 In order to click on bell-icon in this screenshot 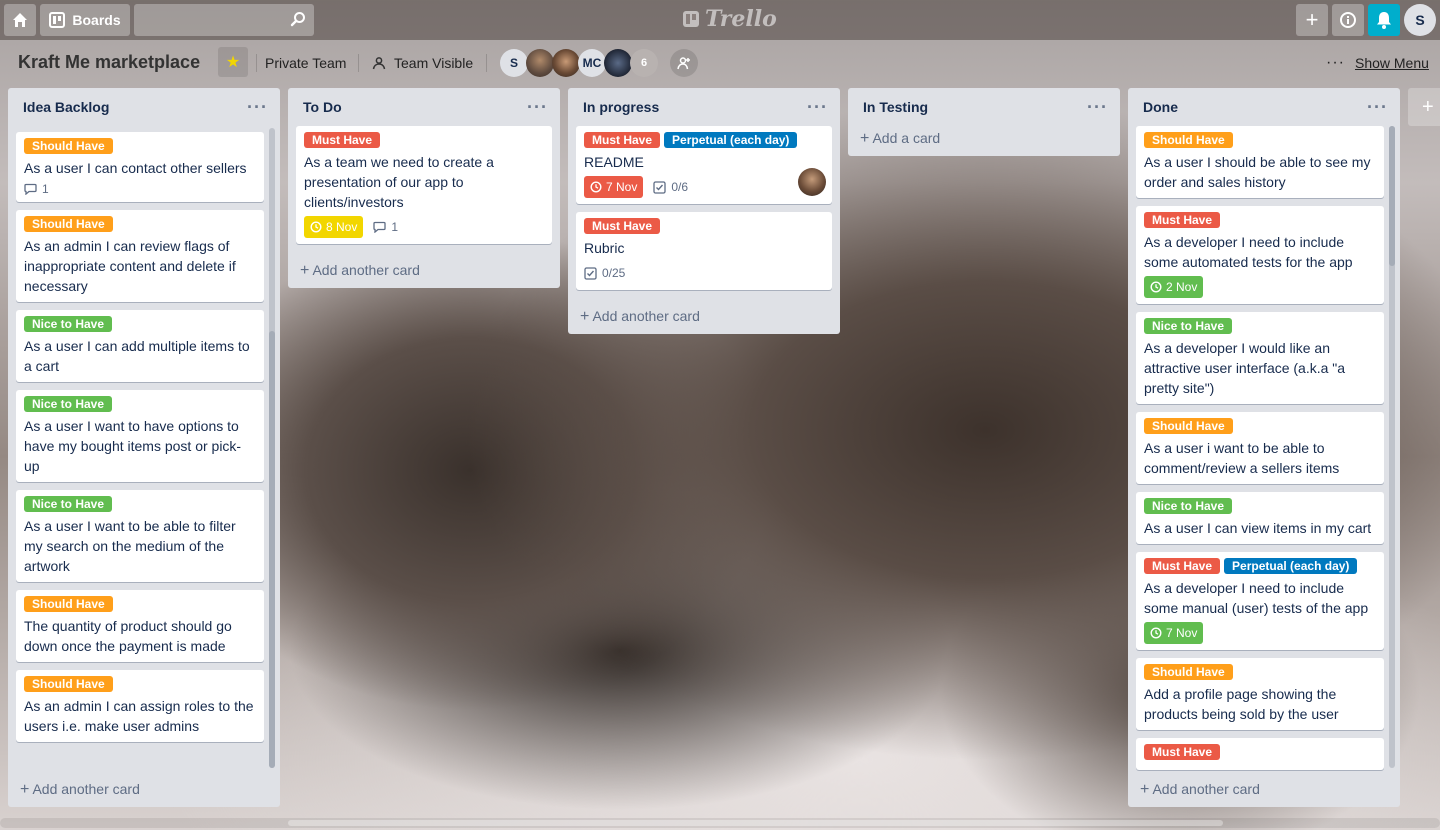, I will do `click(1384, 20)`.